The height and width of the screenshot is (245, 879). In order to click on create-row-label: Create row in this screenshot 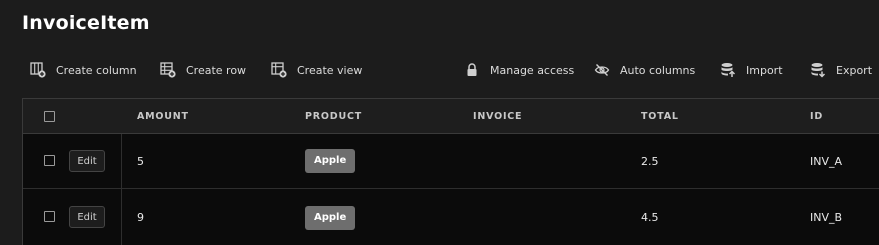, I will do `click(216, 70)`.